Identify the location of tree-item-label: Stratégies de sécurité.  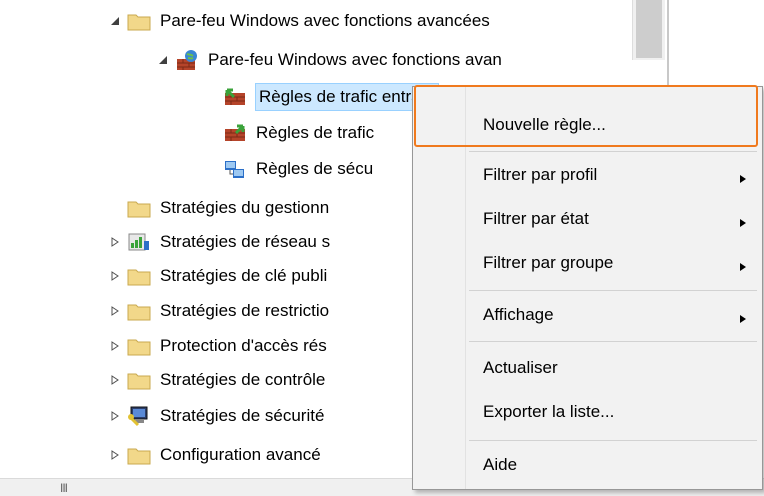
(242, 415).